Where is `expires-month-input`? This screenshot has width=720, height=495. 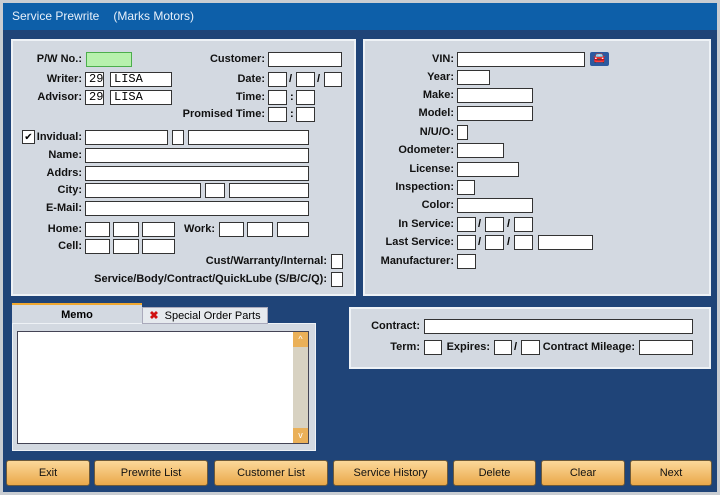
expires-month-input is located at coordinates (503, 347).